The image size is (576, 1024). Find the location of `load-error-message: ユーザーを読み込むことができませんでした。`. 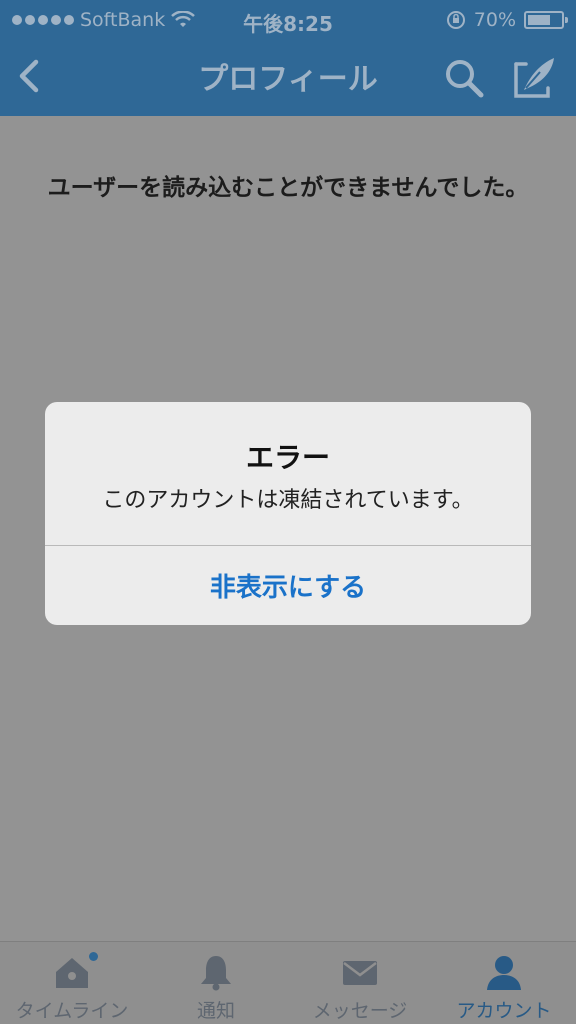

load-error-message: ユーザーを読み込むことができませんでした。 is located at coordinates (288, 188).